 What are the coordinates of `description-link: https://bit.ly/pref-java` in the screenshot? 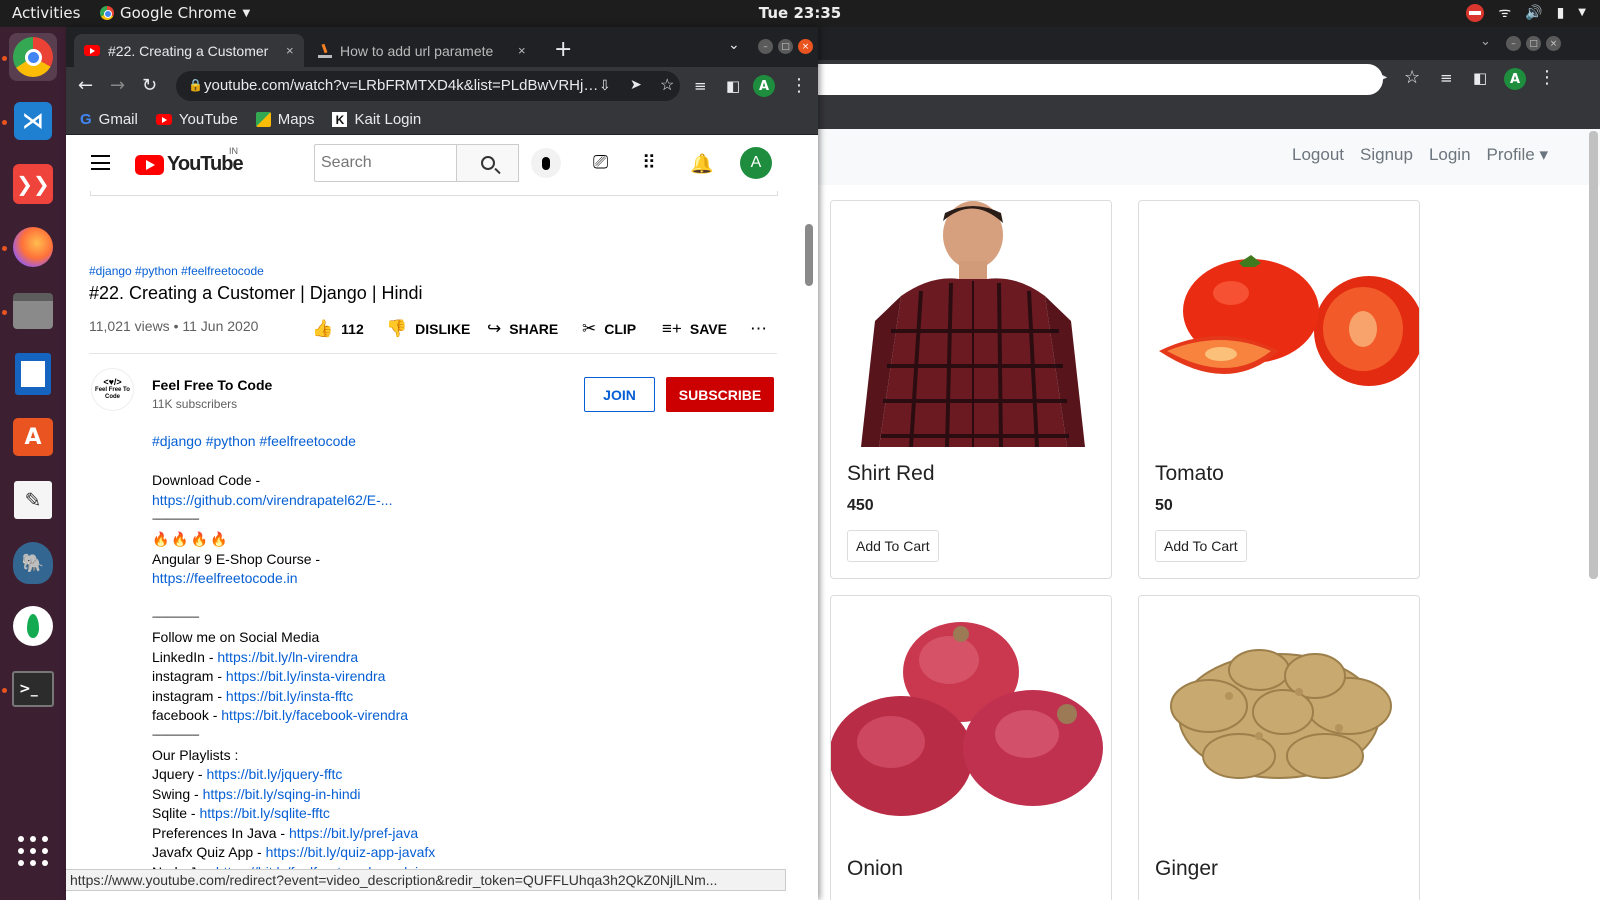 It's located at (353, 833).